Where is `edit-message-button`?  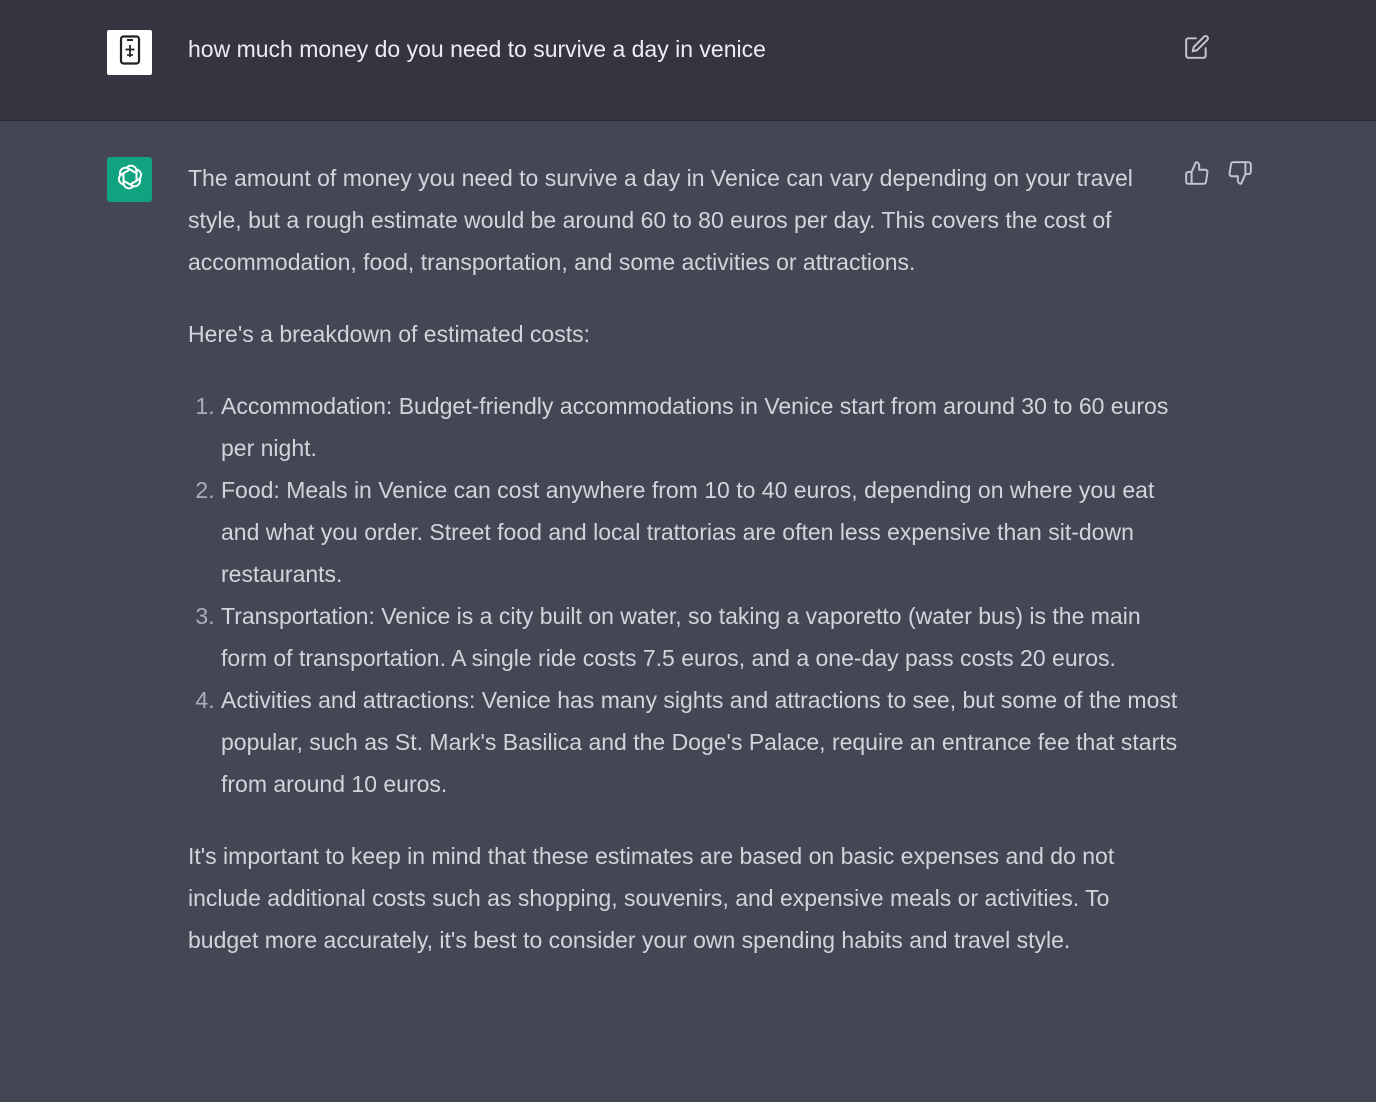 edit-message-button is located at coordinates (1197, 49).